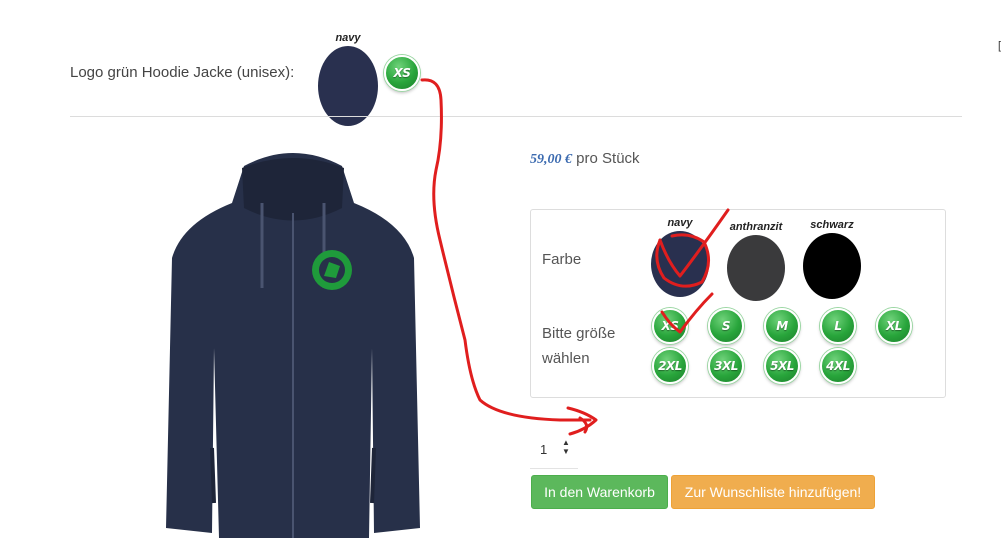 The image size is (1004, 555). Describe the element at coordinates (782, 366) in the screenshot. I see `size-option-5xl: 5XL` at that location.